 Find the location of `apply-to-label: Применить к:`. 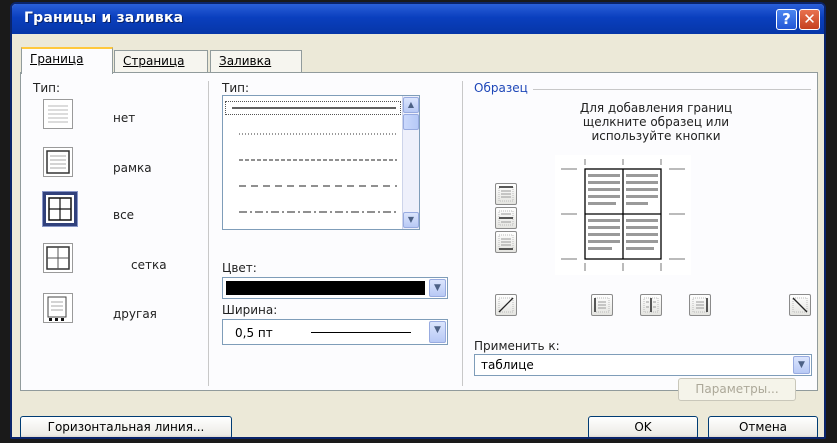

apply-to-label: Применить к: is located at coordinates (517, 346).